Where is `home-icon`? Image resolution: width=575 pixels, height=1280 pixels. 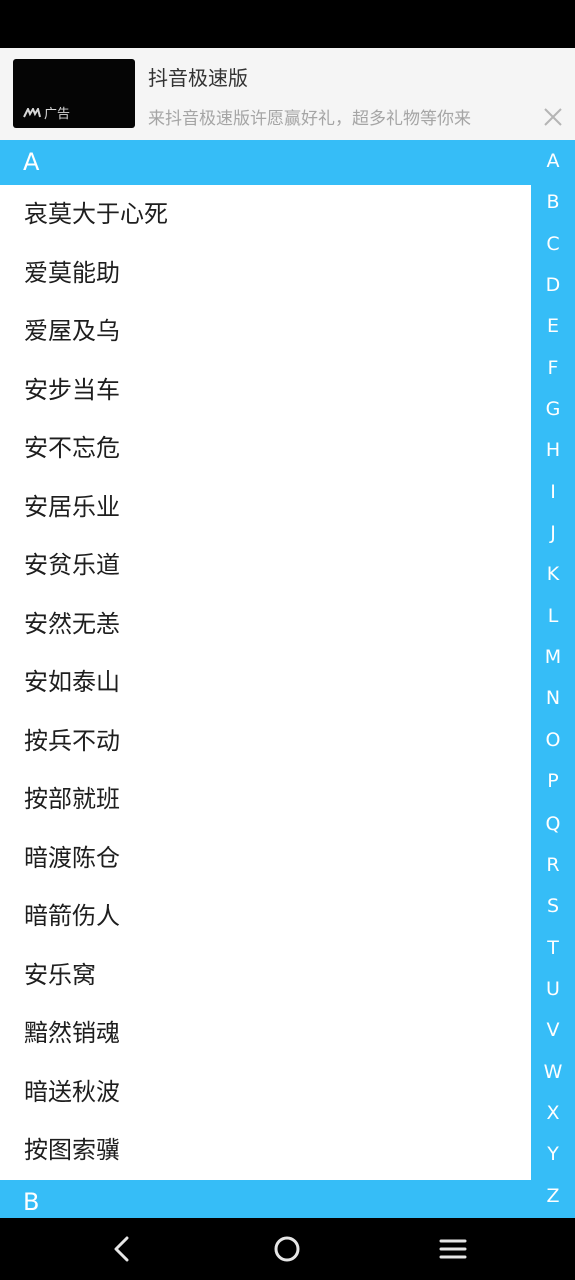
home-icon is located at coordinates (287, 1249).